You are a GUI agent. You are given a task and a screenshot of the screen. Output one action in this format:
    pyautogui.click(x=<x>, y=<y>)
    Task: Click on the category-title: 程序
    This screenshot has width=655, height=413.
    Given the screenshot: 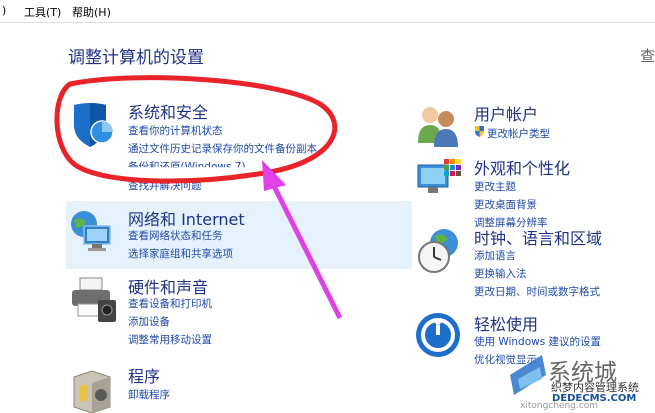 What is the action you would take?
    pyautogui.click(x=144, y=375)
    